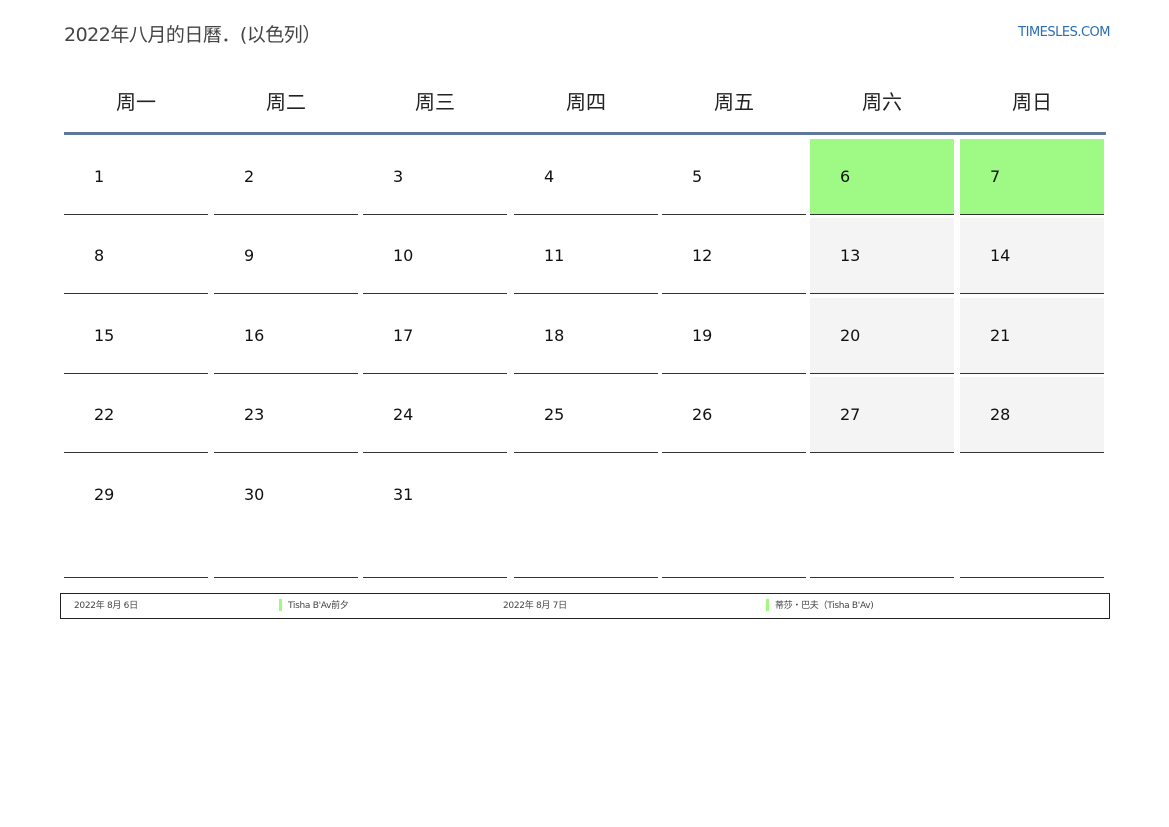 The image size is (1169, 827). Describe the element at coordinates (435, 177) in the screenshot. I see `day-cell: 3` at that location.